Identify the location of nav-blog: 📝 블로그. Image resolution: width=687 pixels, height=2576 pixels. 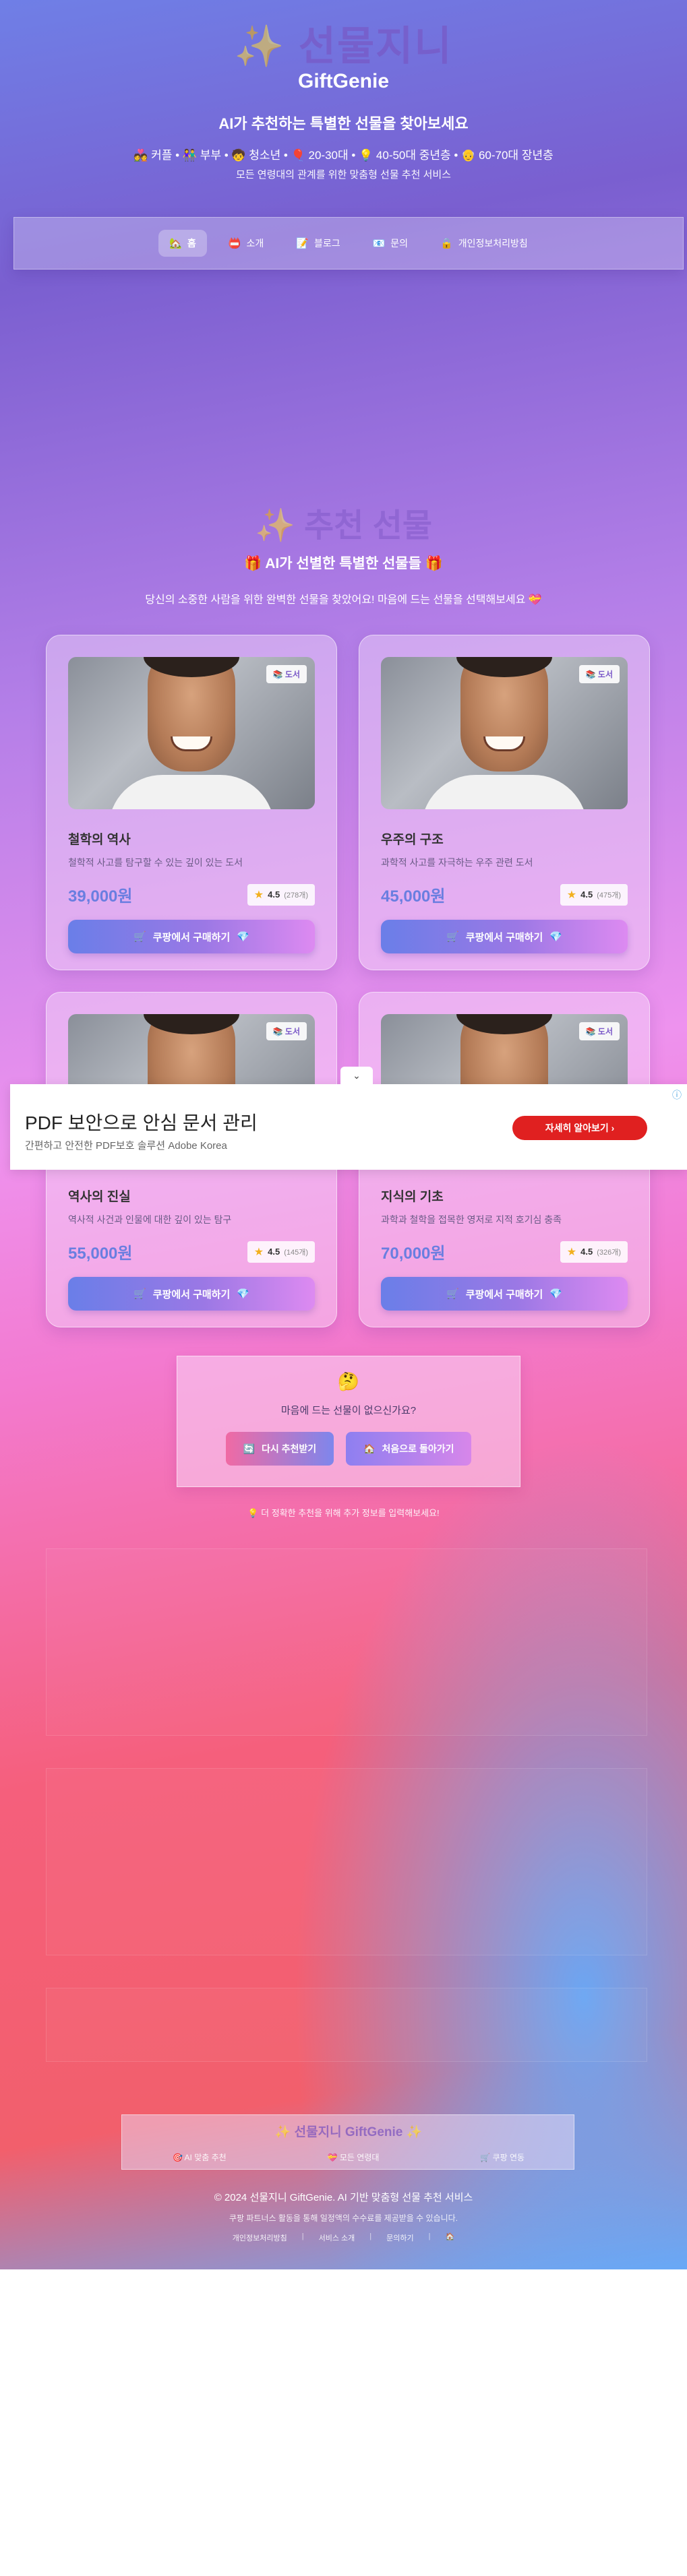
(318, 243).